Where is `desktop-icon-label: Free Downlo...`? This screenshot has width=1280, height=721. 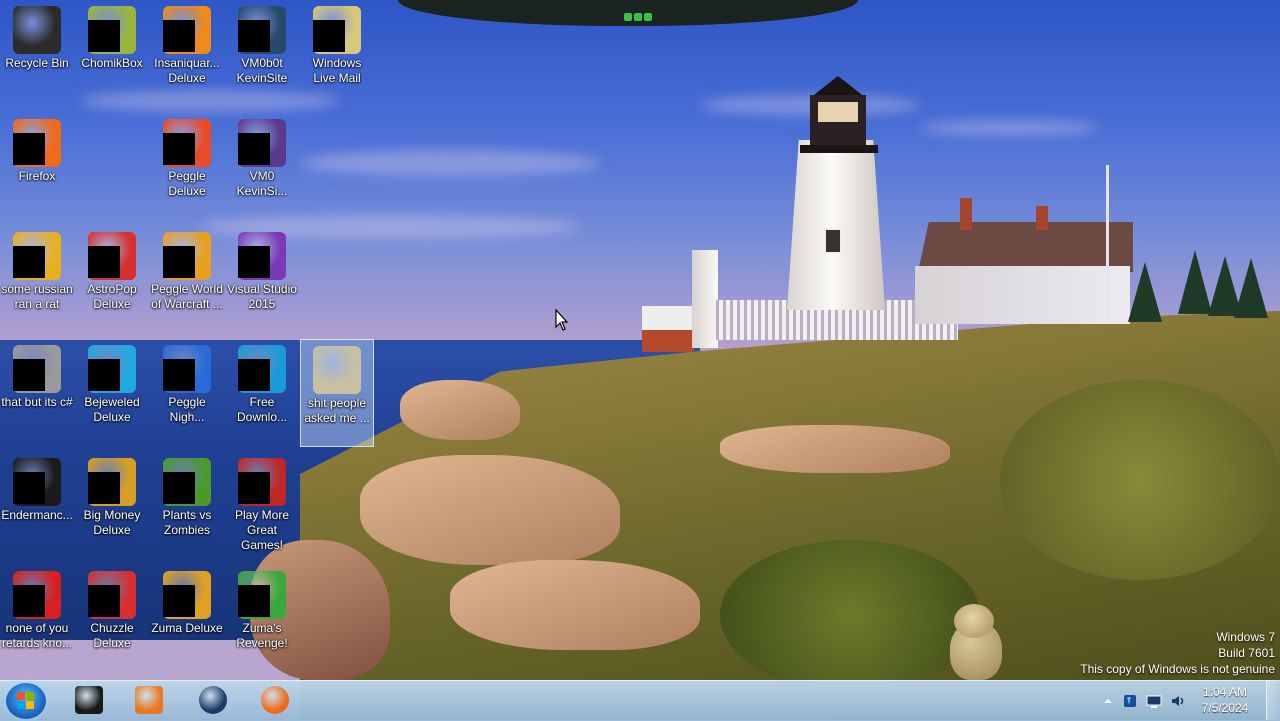
desktop-icon-label: Free Downlo... is located at coordinates (262, 409).